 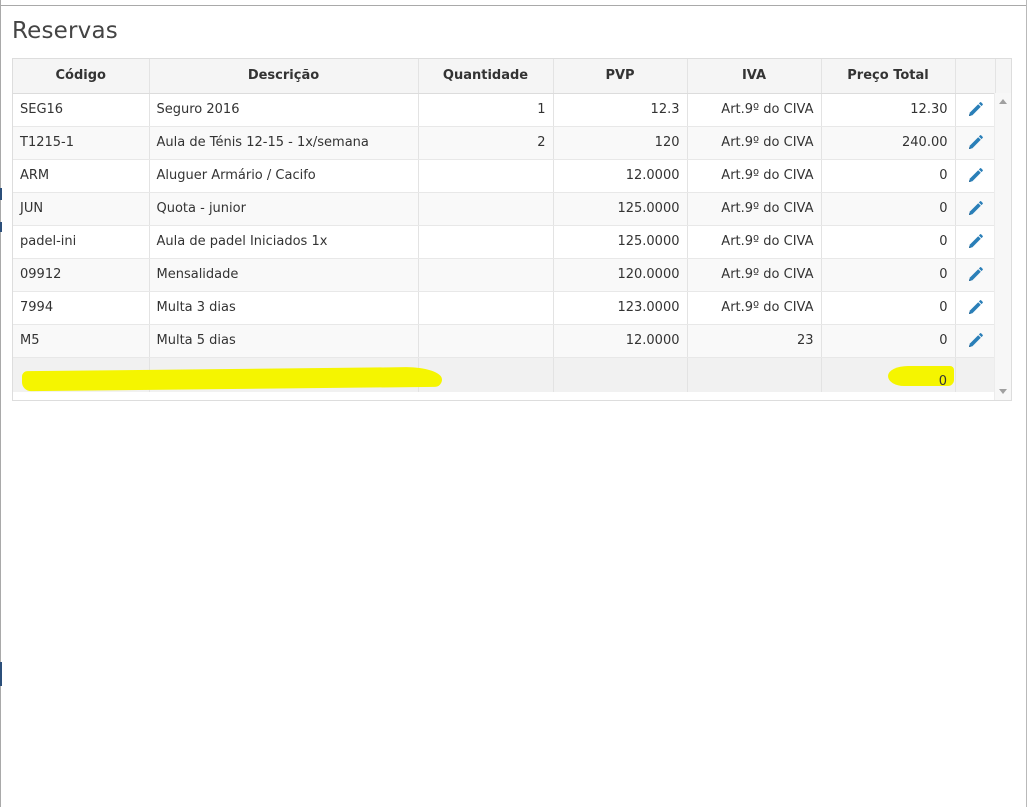 What do you see at coordinates (620, 374) in the screenshot?
I see `footer-cell-pvp` at bounding box center [620, 374].